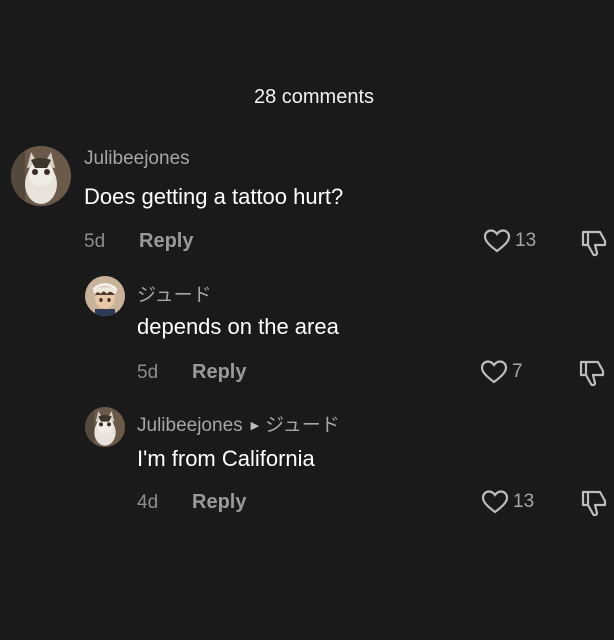 The image size is (614, 640). What do you see at coordinates (238, 326) in the screenshot?
I see `comment-text: depends on the area` at bounding box center [238, 326].